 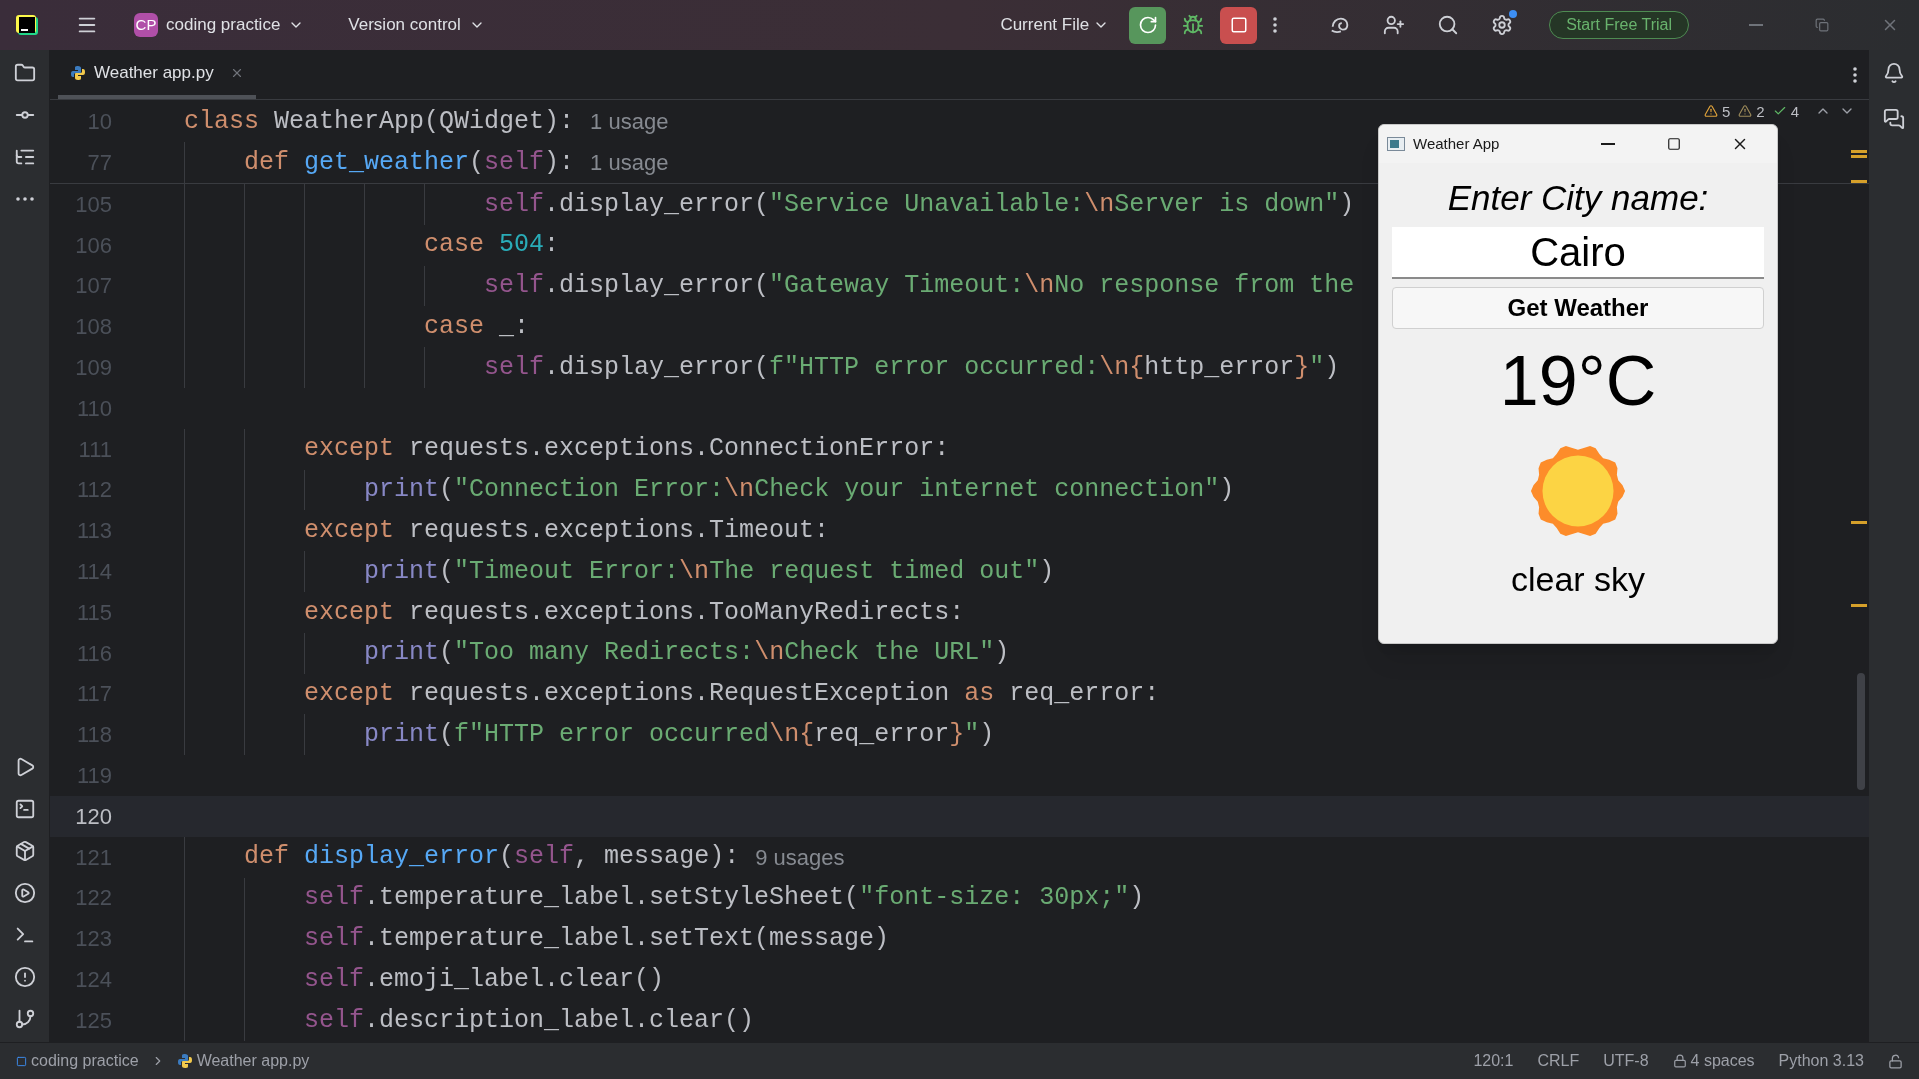 What do you see at coordinates (529, 1020) in the screenshot?
I see `code-line: self.description_label.clear()` at bounding box center [529, 1020].